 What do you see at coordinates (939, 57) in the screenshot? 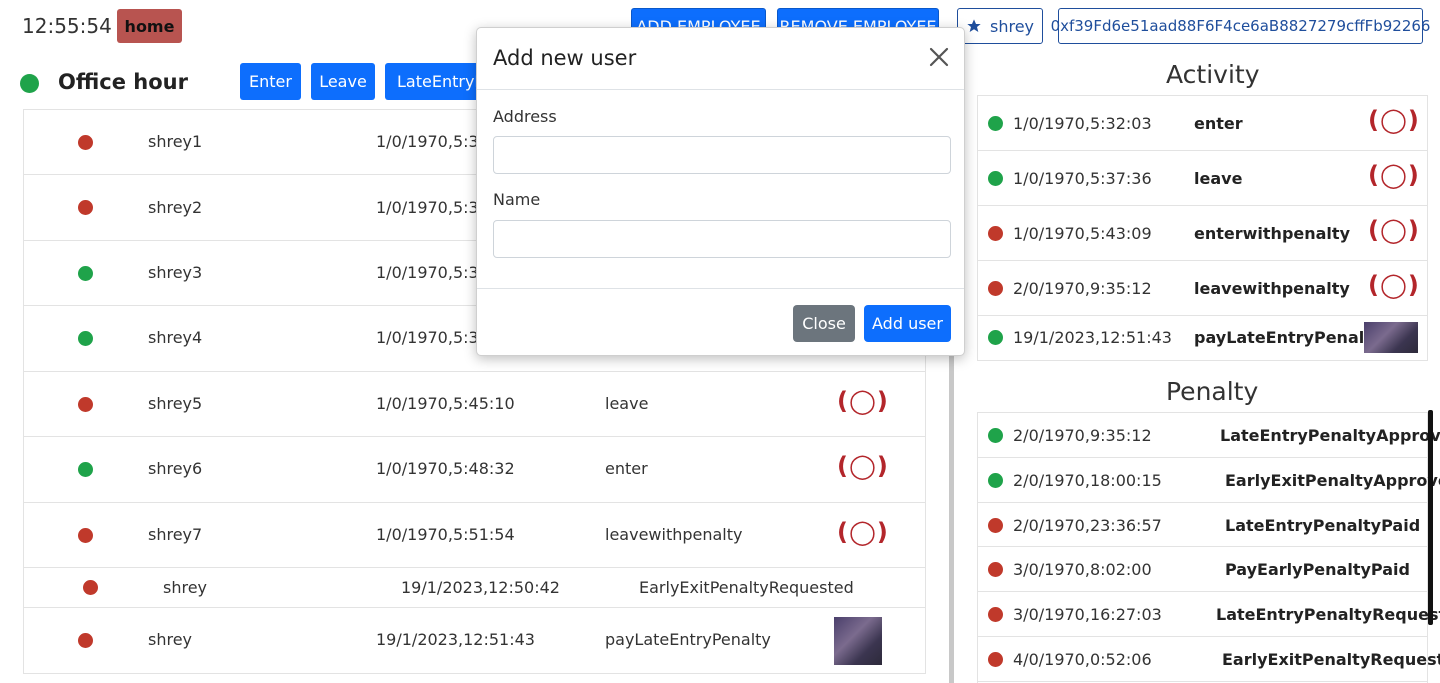
I see `close-icon` at bounding box center [939, 57].